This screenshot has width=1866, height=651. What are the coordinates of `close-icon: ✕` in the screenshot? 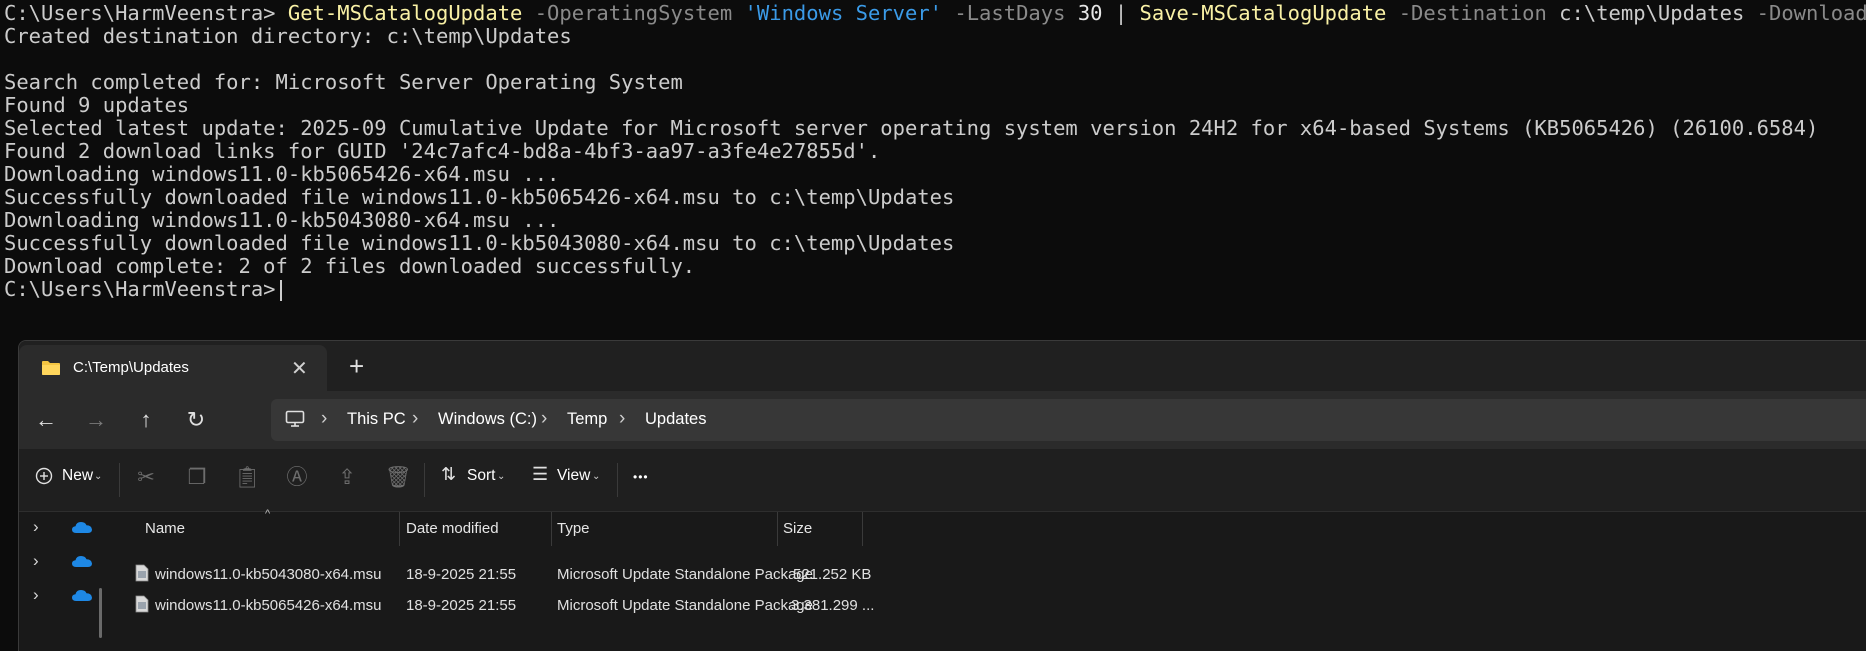 It's located at (299, 368).